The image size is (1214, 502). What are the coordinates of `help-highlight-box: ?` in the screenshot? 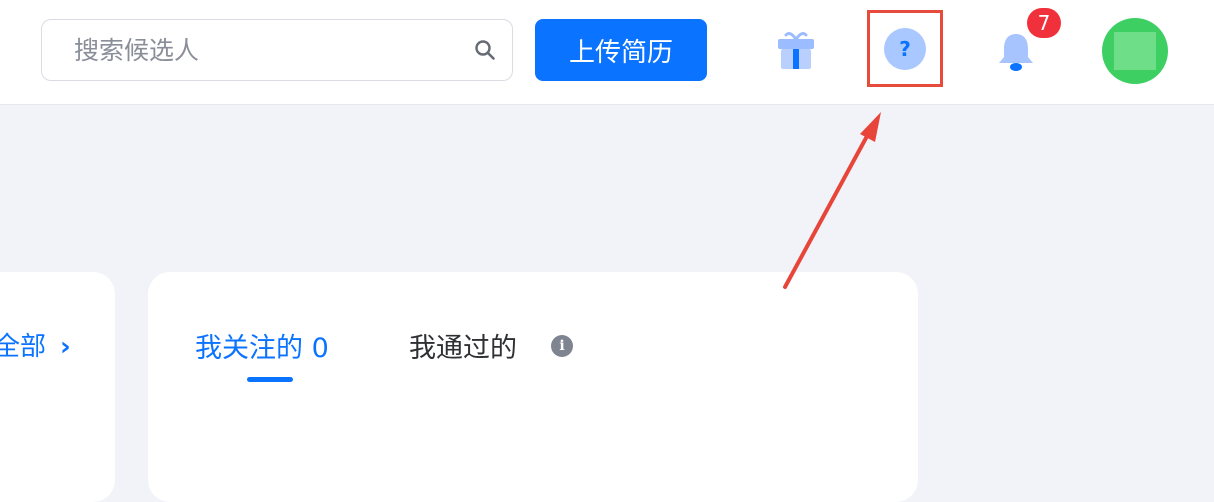 It's located at (905, 48).